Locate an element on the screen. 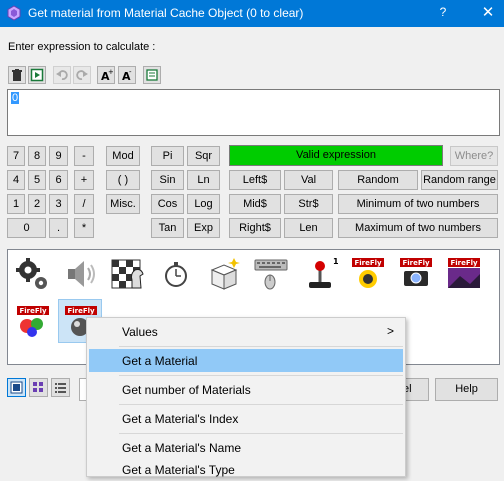 Image resolution: width=504 pixels, height=481 pixels. speaker-icon is located at coordinates (81, 274).